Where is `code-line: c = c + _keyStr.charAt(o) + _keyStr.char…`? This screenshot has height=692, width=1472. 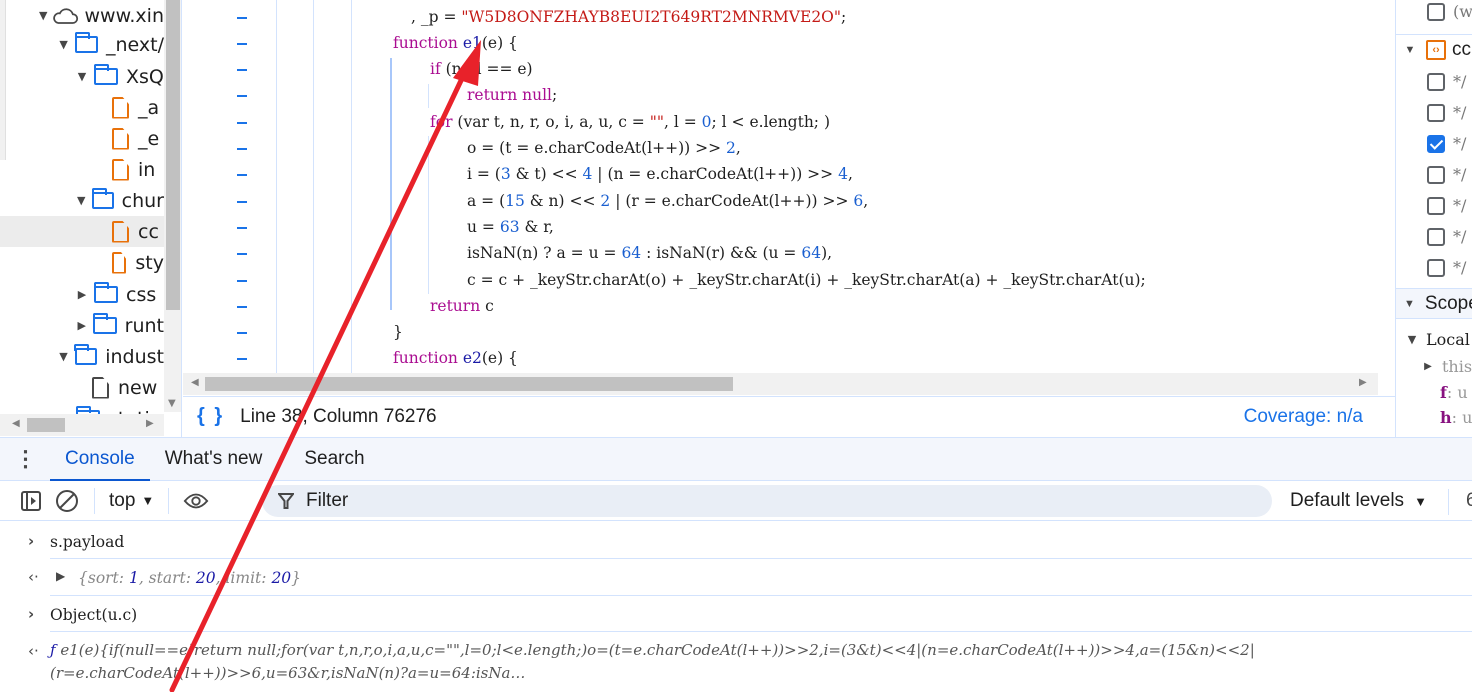 code-line: c = c + _keyStr.charAt(o) + _keyStr.char… is located at coordinates (806, 280).